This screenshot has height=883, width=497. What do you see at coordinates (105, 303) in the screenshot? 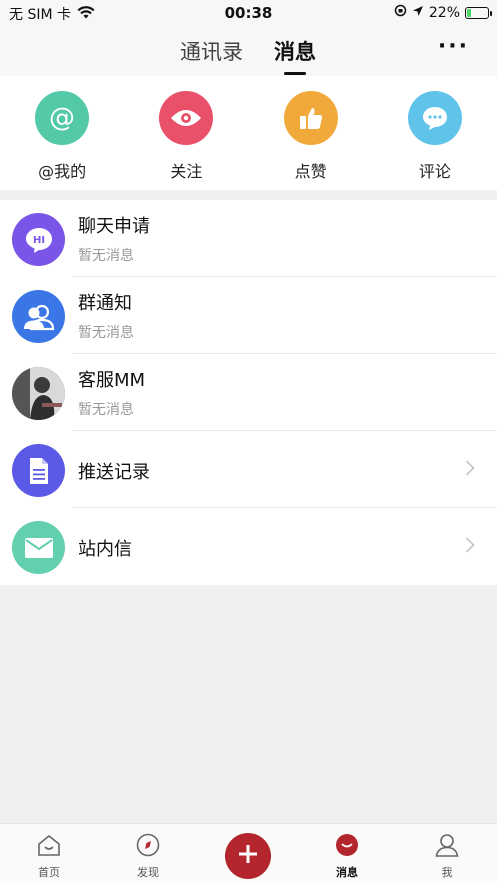
I see `list-item-title: 群通知` at bounding box center [105, 303].